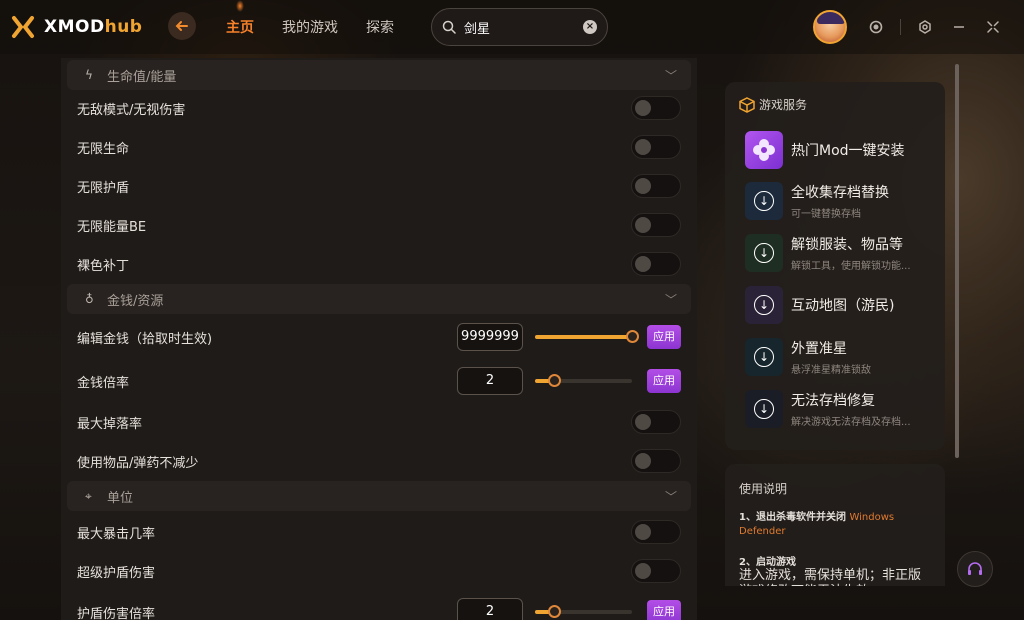  Describe the element at coordinates (379, 264) in the screenshot. I see `option-row: 裸色补丁` at that location.